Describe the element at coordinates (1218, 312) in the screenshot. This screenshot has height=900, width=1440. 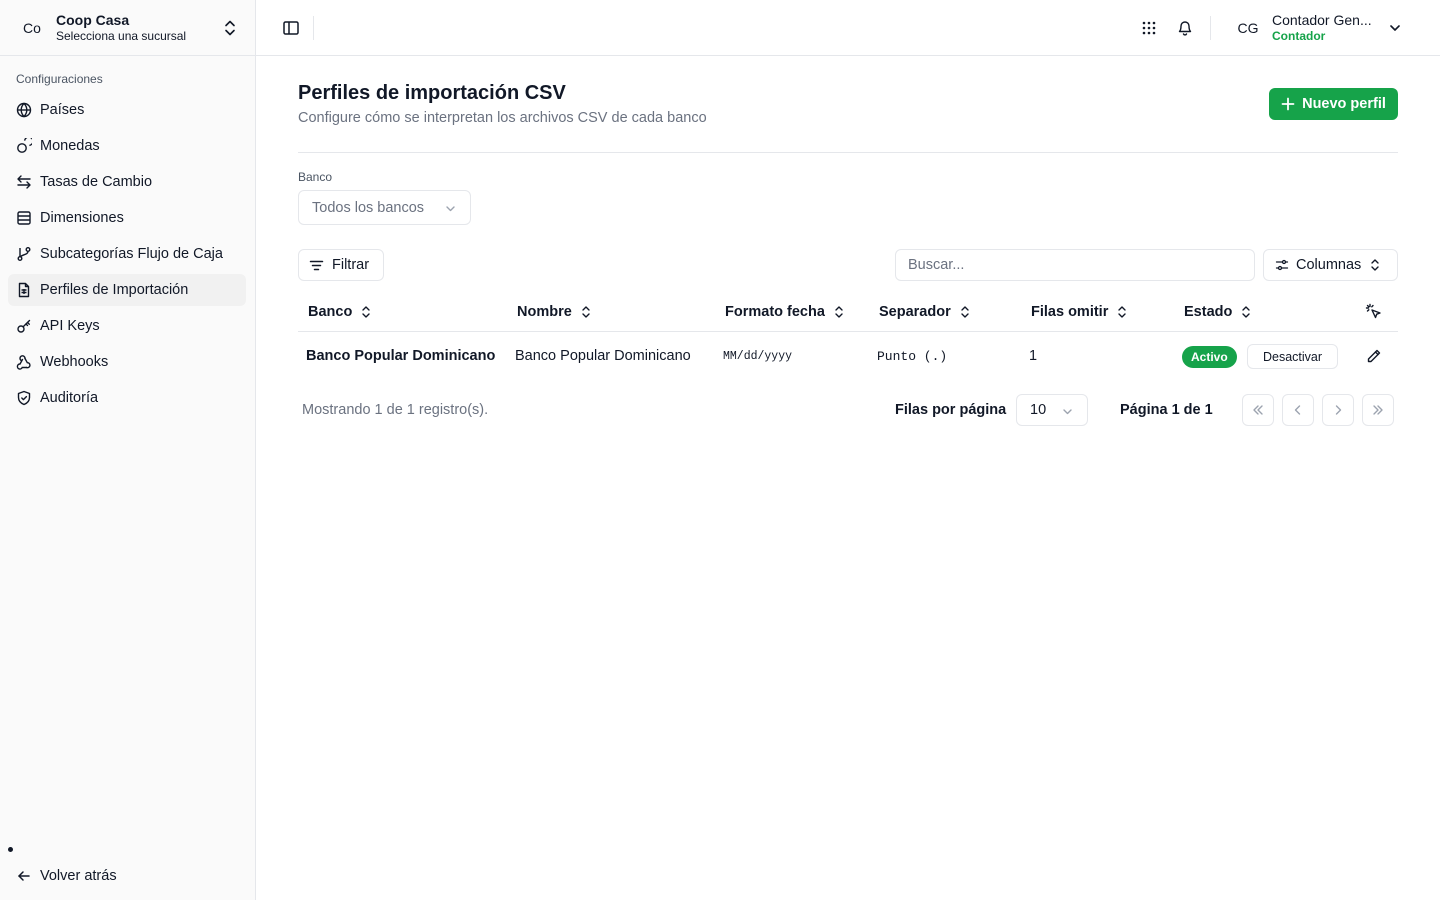
I see `column-header-estado: Estado` at that location.